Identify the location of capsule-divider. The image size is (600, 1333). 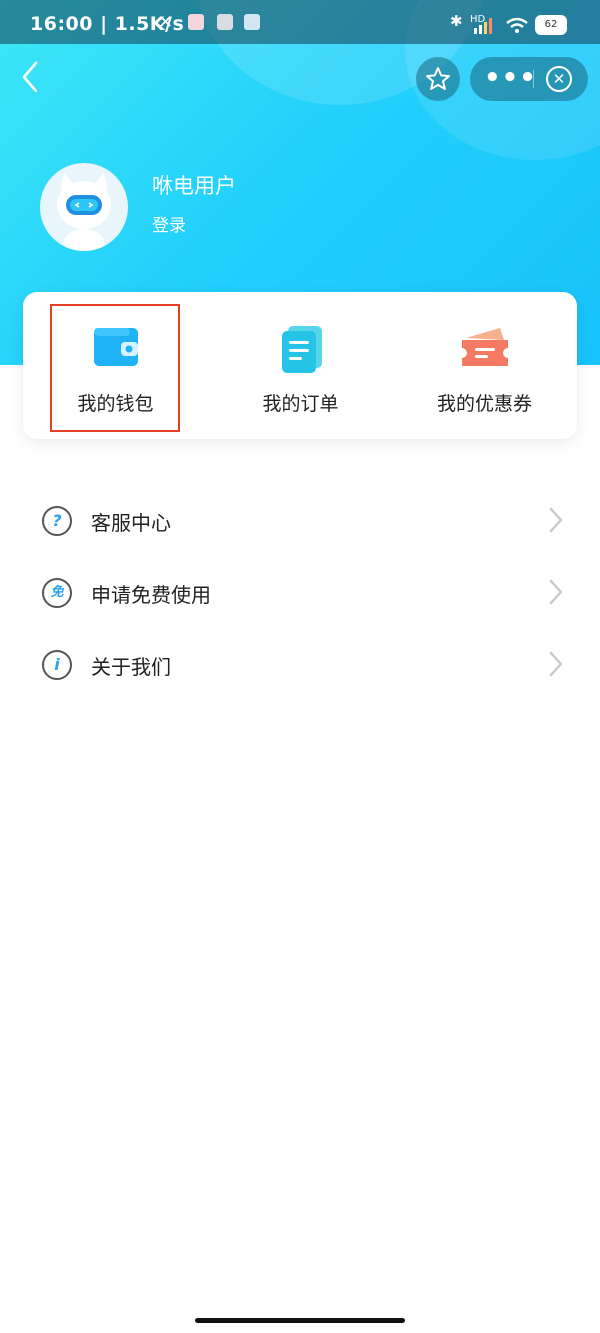
(533, 79).